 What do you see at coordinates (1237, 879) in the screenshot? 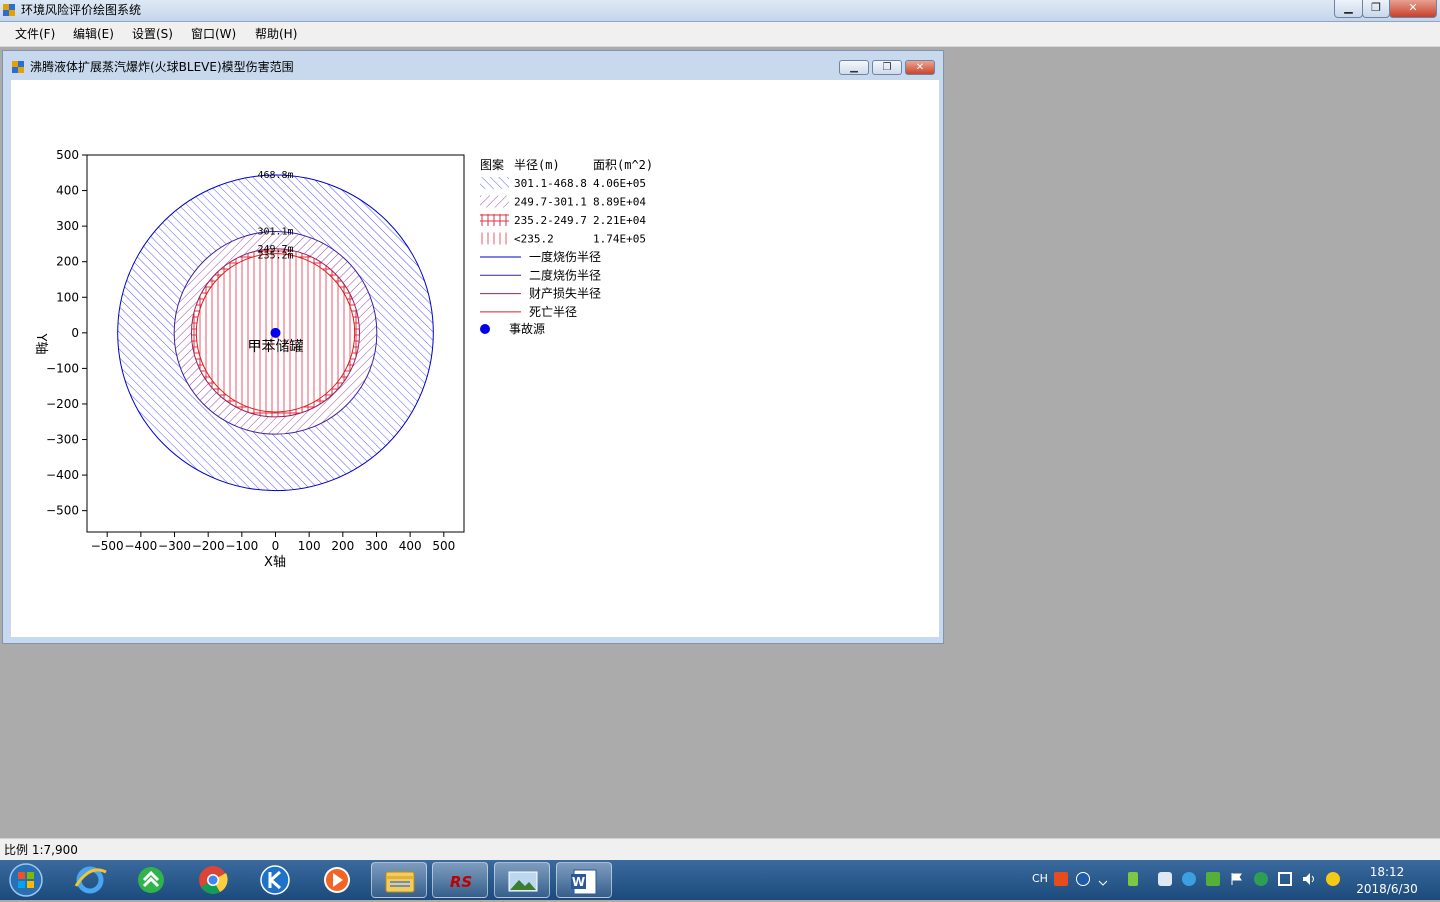
I see `flag-icon` at bounding box center [1237, 879].